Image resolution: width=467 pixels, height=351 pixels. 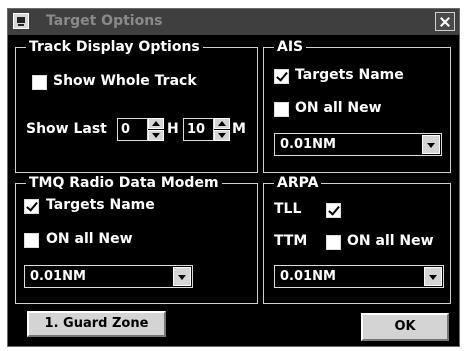 What do you see at coordinates (125, 81) in the screenshot?
I see `show-whole-track-label: Show Whole Track` at bounding box center [125, 81].